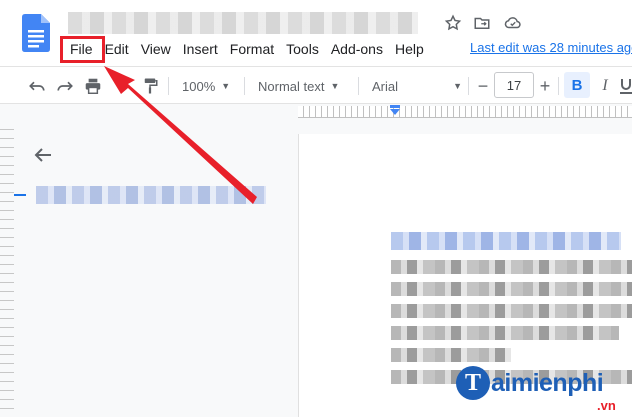 The height and width of the screenshot is (417, 632). I want to click on file-highlight-box, so click(82, 49).